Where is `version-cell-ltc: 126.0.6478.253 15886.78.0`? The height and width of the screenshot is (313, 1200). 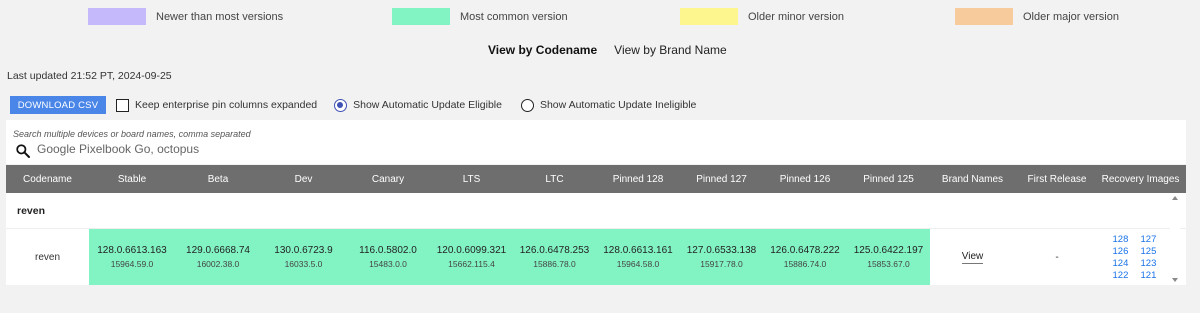
version-cell-ltc: 126.0.6478.253 15886.78.0 is located at coordinates (554, 257).